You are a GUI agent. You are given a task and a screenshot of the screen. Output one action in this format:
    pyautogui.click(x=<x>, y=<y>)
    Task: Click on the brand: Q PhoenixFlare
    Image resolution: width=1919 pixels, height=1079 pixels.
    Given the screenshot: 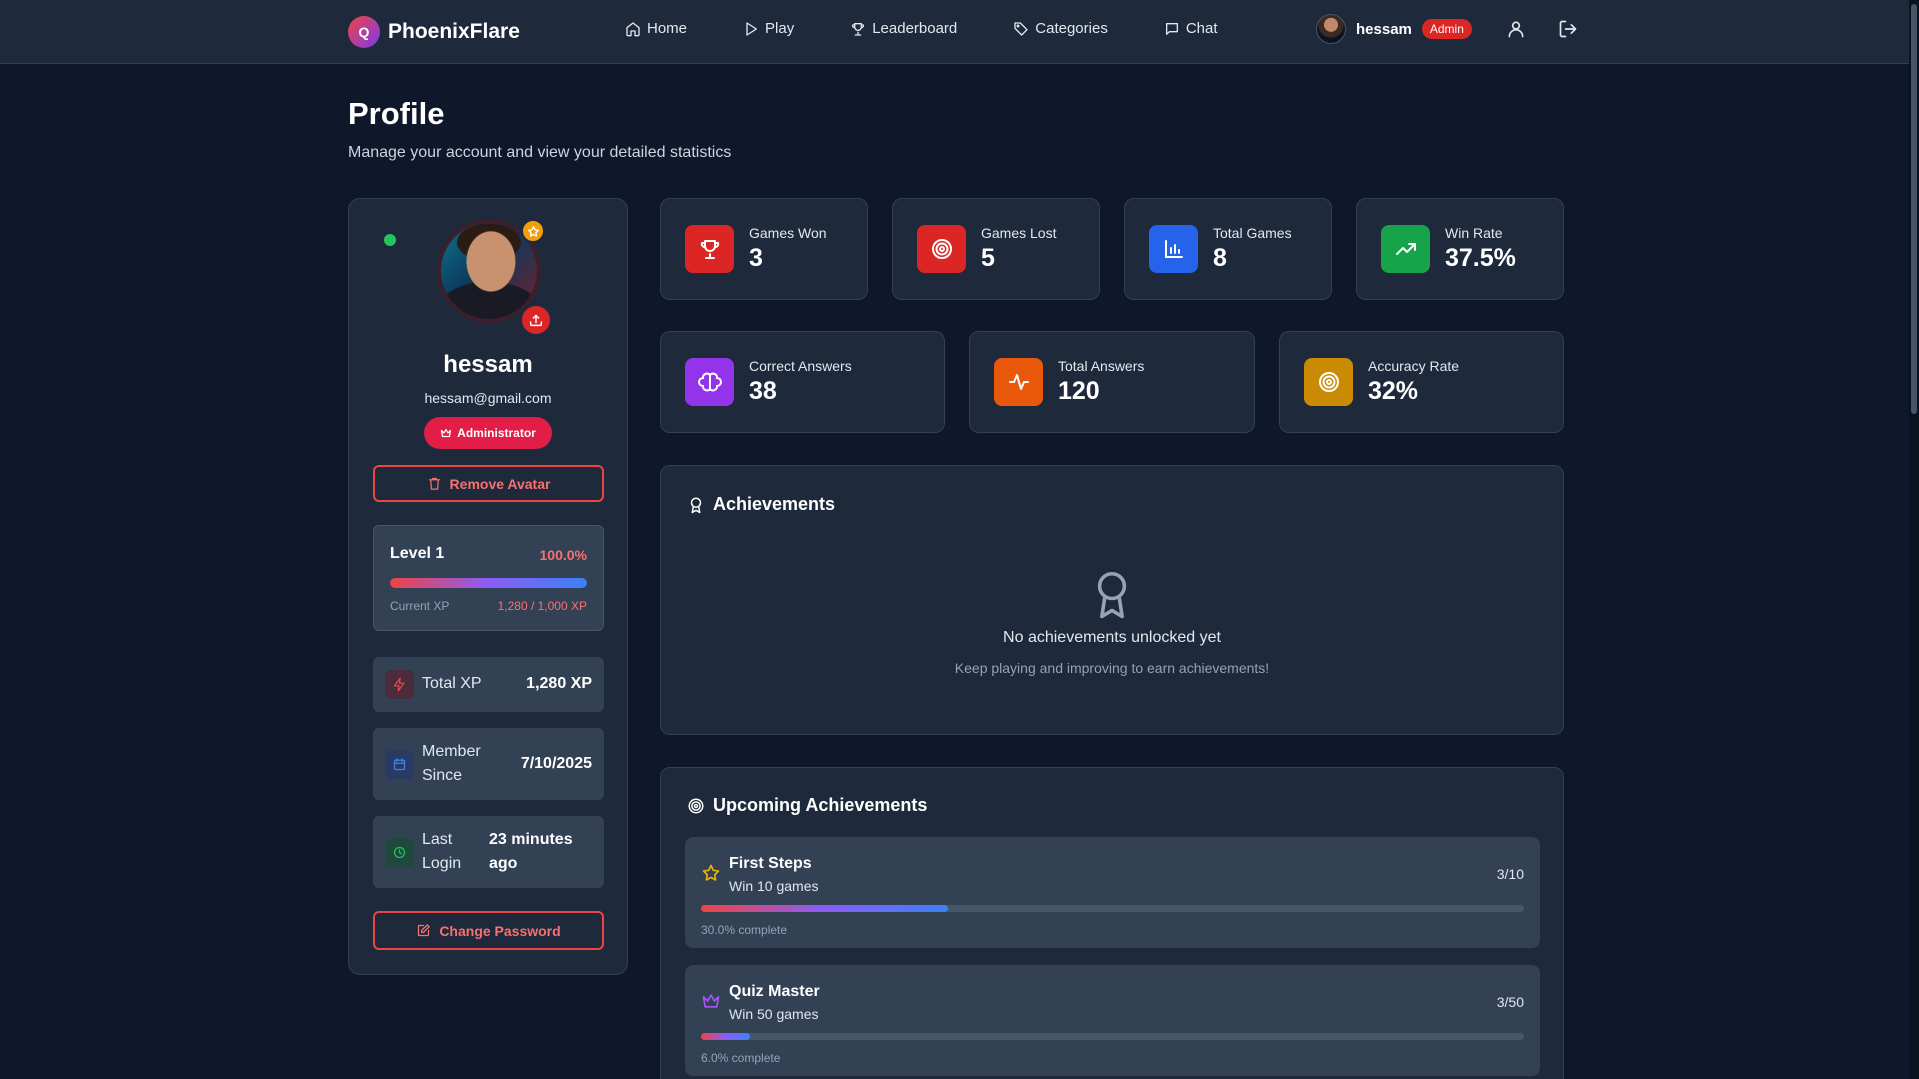 What is the action you would take?
    pyautogui.click(x=434, y=32)
    